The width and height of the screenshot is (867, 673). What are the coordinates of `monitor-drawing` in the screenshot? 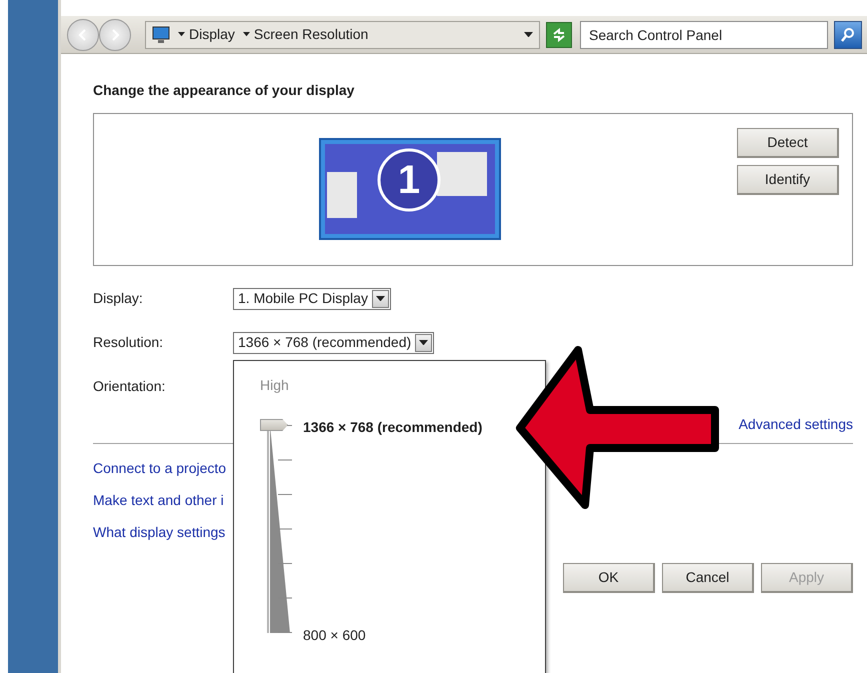 It's located at (410, 189).